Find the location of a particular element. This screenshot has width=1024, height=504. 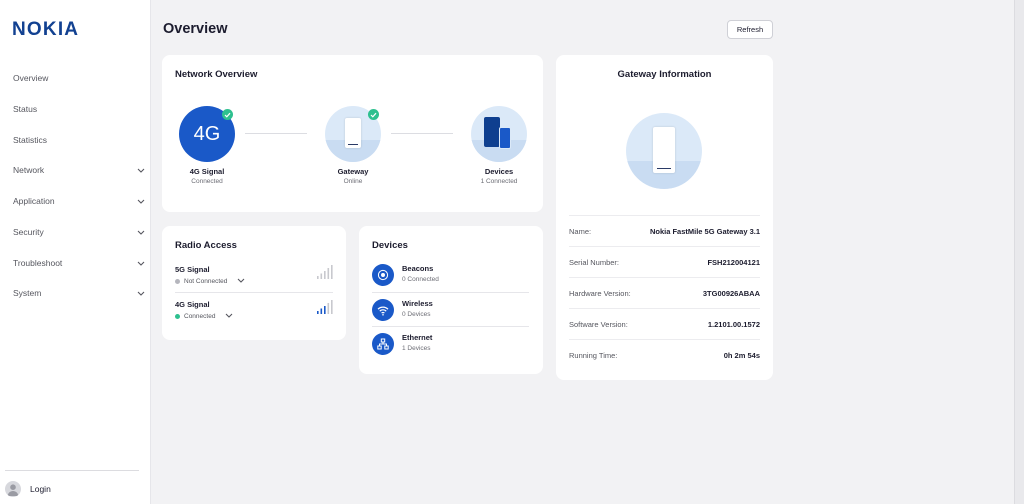

card-title: Radio Access is located at coordinates (206, 245).